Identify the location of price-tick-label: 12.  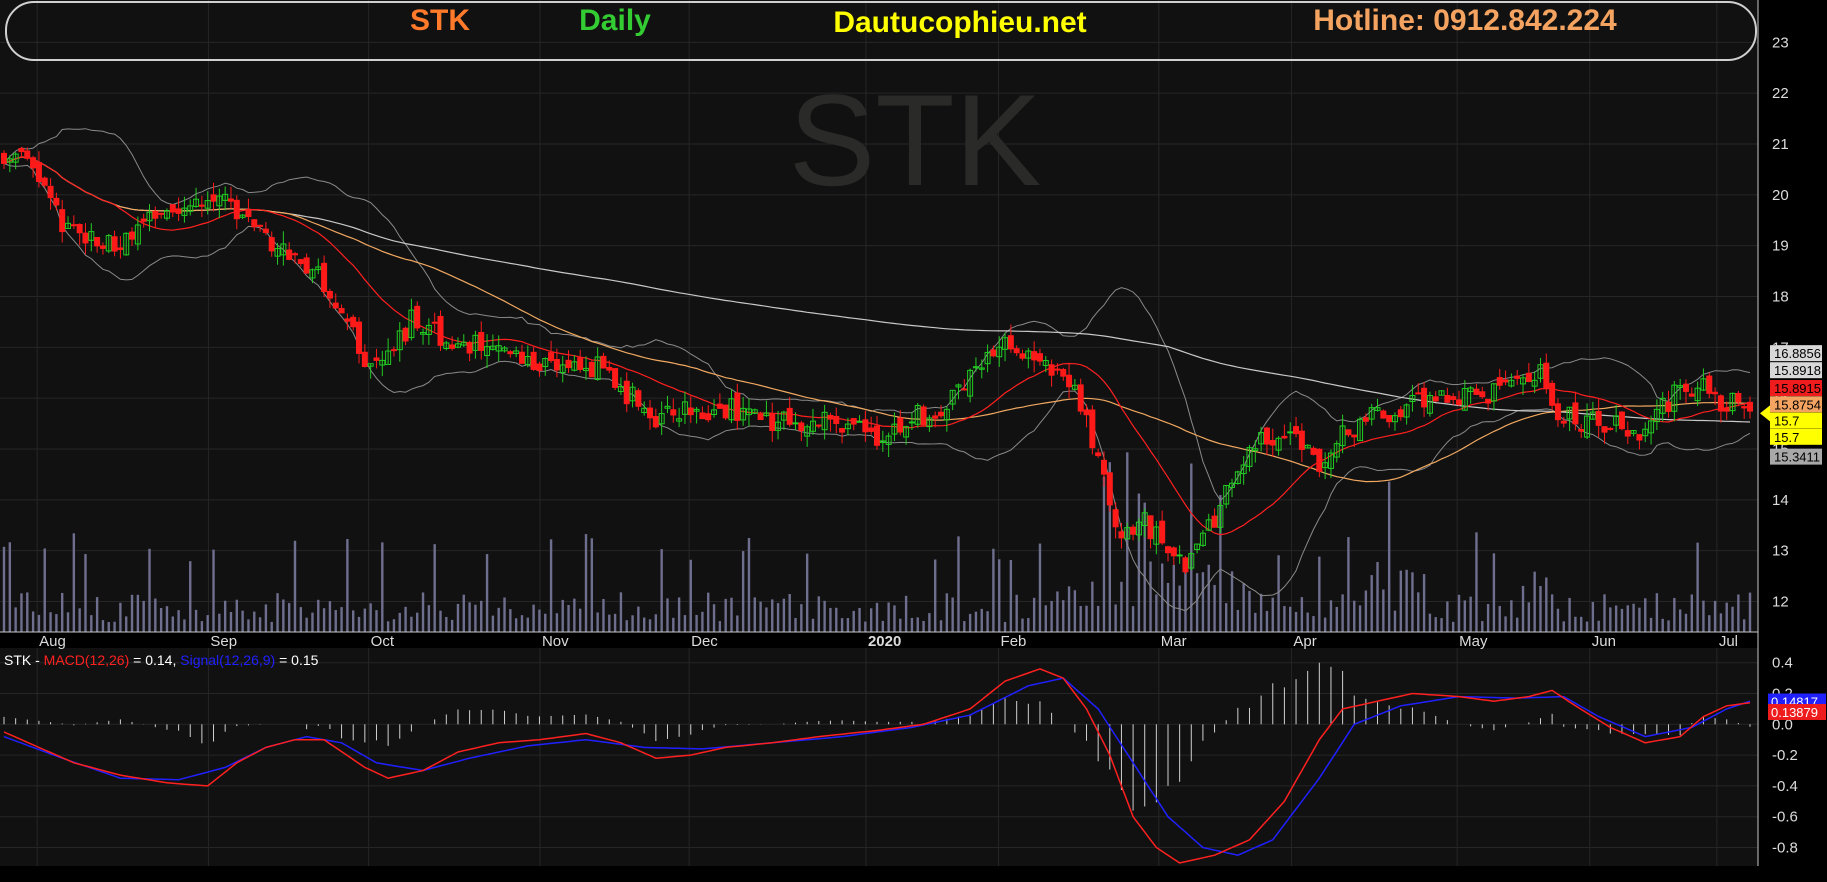
(1780, 602).